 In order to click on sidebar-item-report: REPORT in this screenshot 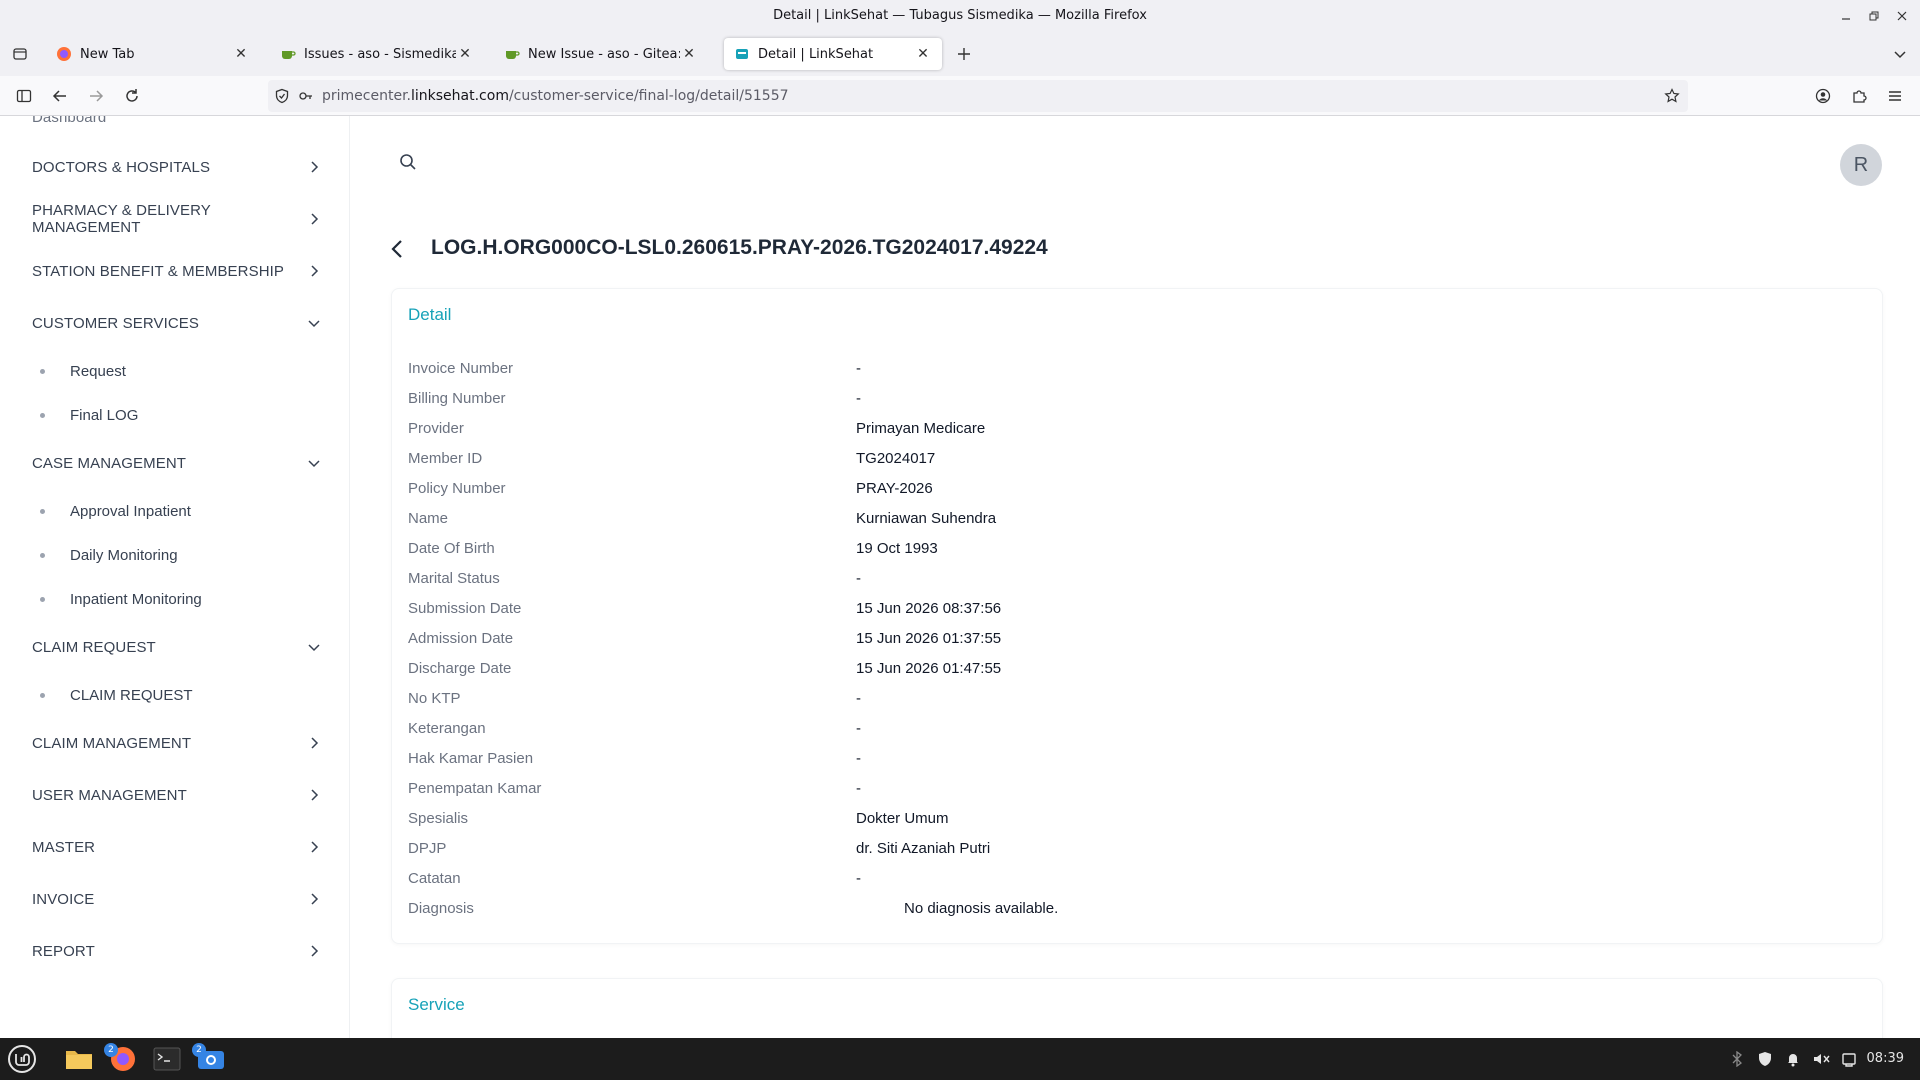, I will do `click(177, 951)`.